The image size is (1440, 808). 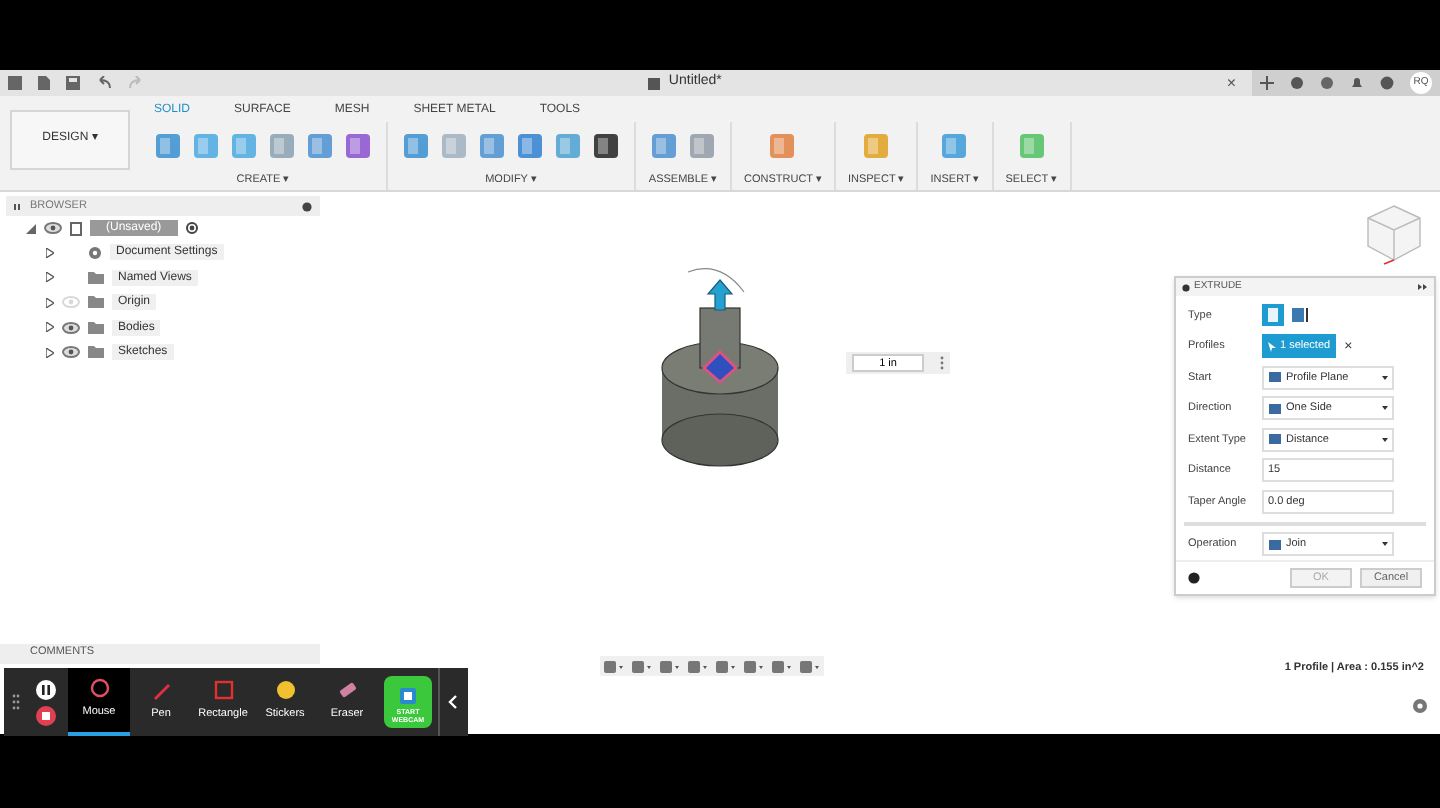 What do you see at coordinates (453, 702) in the screenshot?
I see `collapse-chevron-icon` at bounding box center [453, 702].